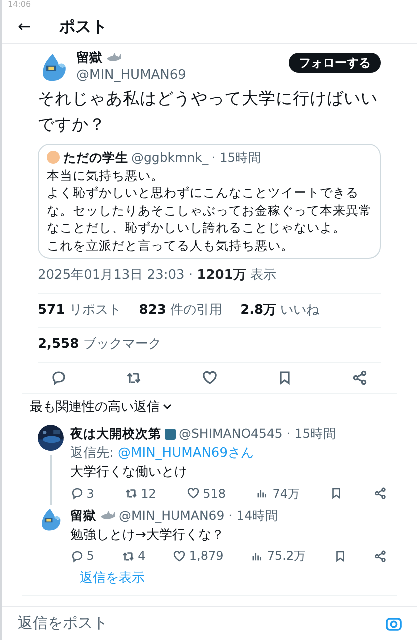 This screenshot has width=417, height=640. I want to click on action-count: 75.2万, so click(286, 556).